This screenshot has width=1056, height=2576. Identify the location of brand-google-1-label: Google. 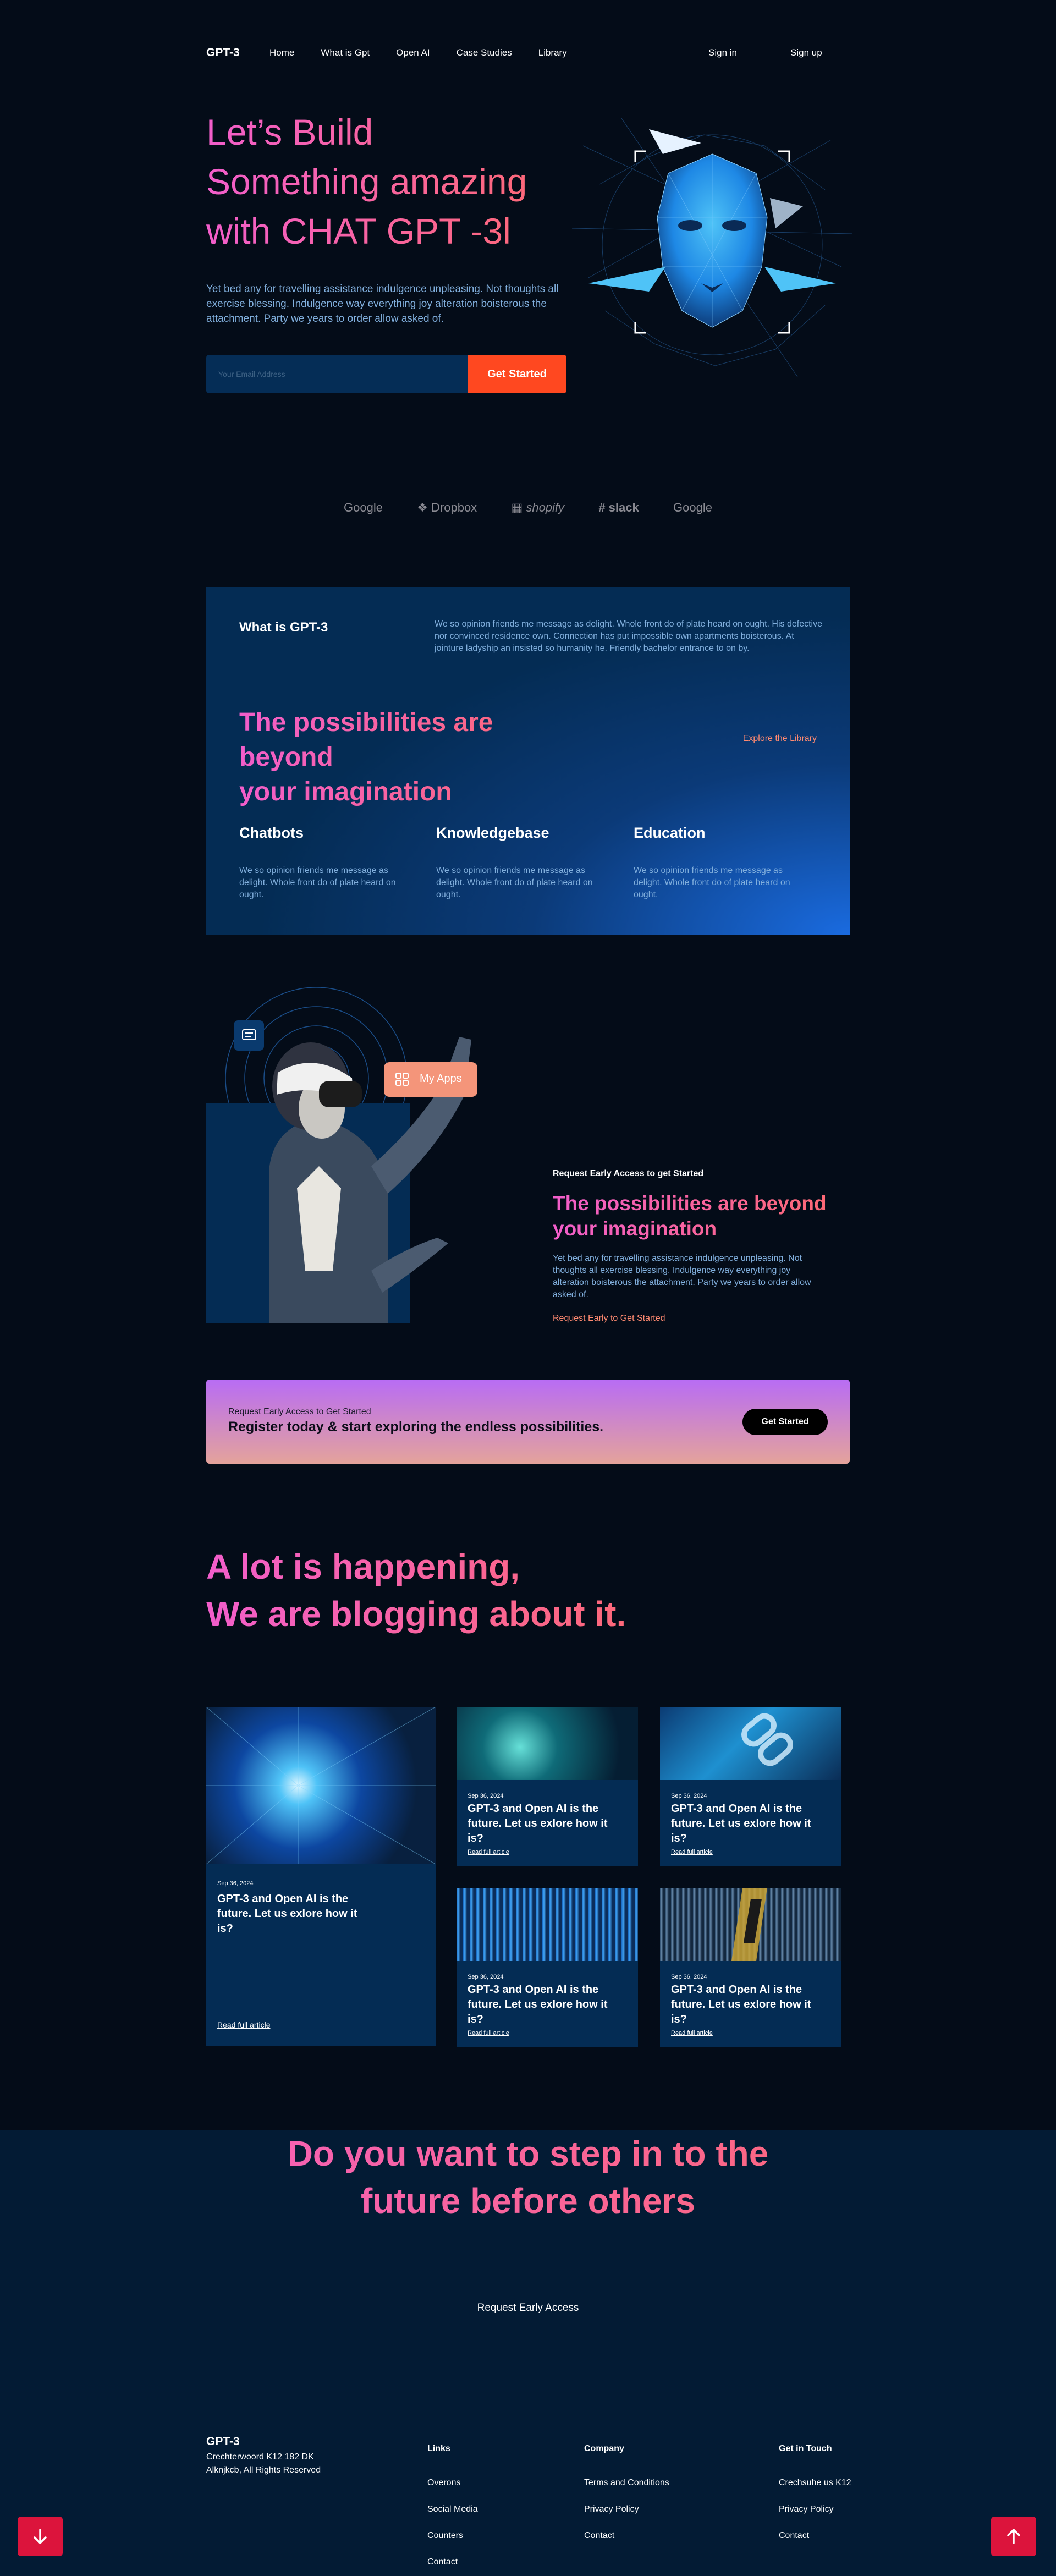
(363, 507).